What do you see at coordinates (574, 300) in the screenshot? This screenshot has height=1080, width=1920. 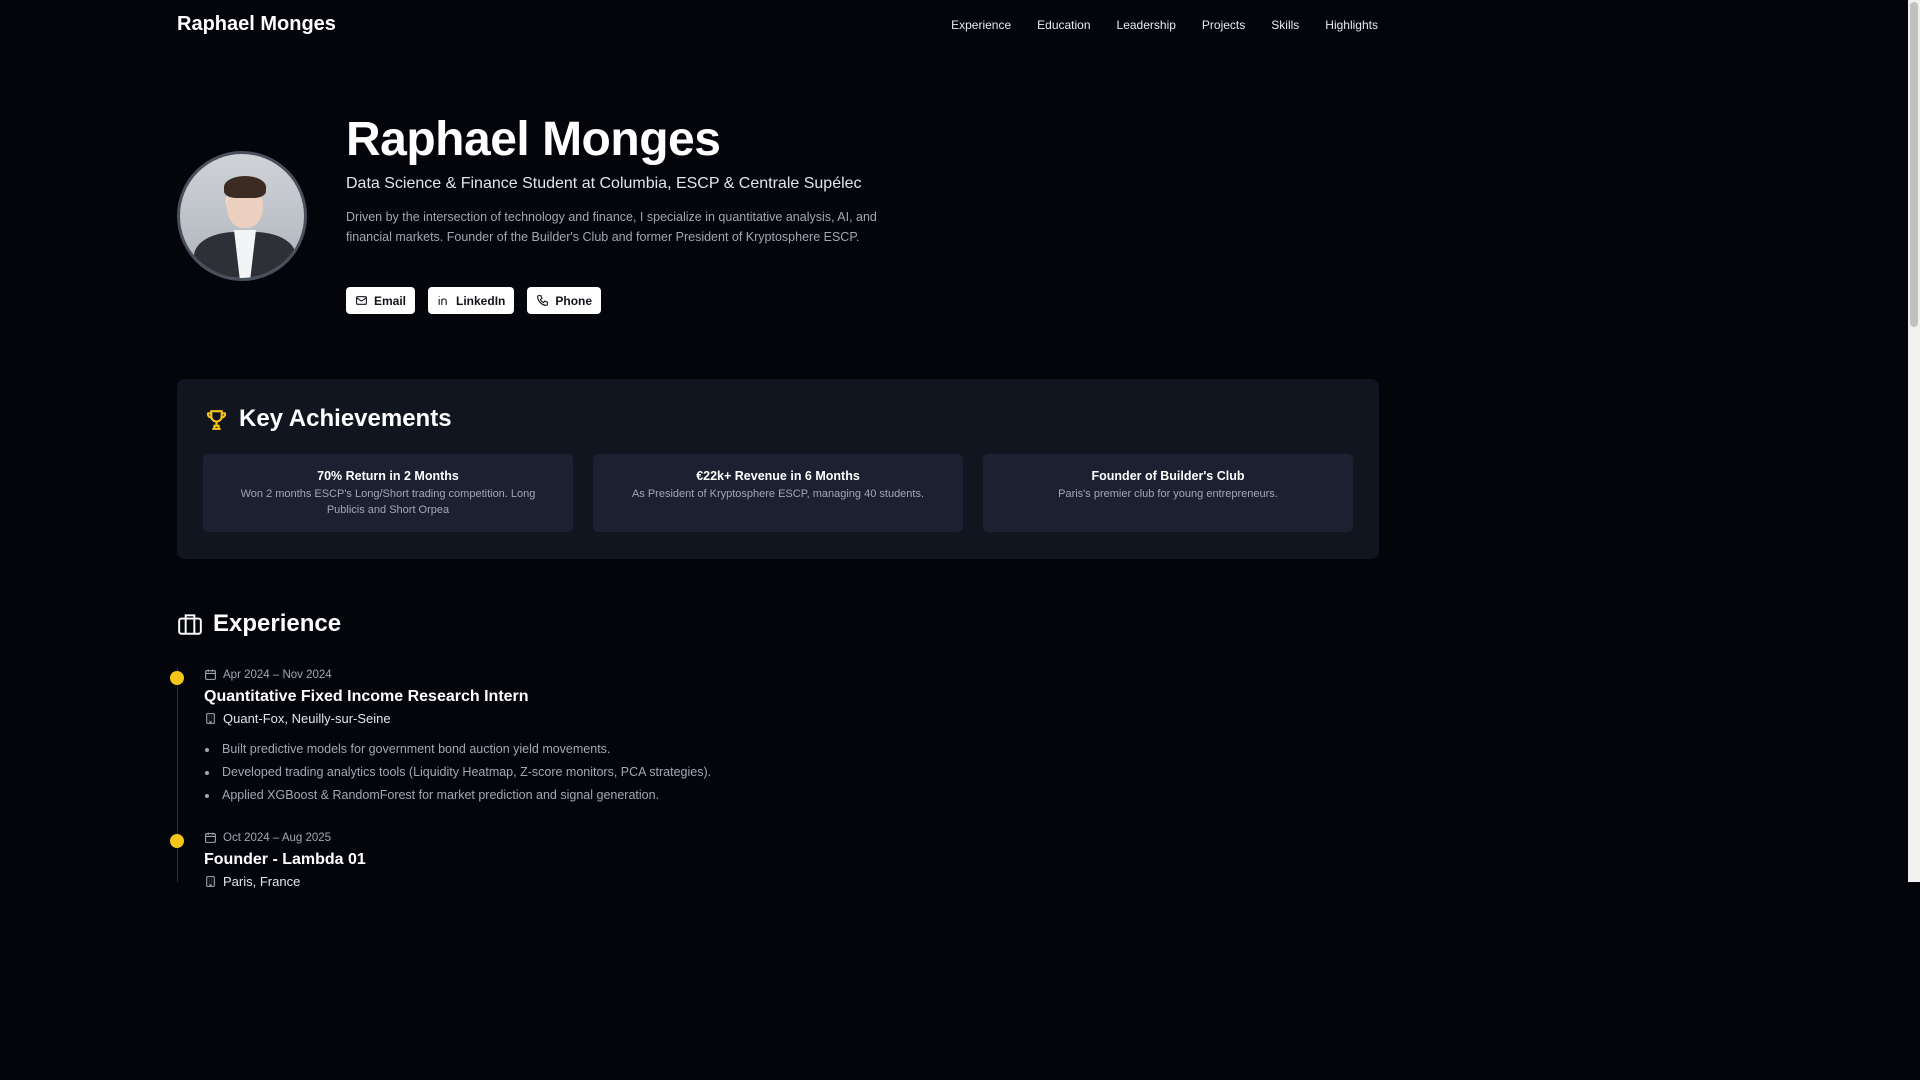 I see `phone-button-label: Phone` at bounding box center [574, 300].